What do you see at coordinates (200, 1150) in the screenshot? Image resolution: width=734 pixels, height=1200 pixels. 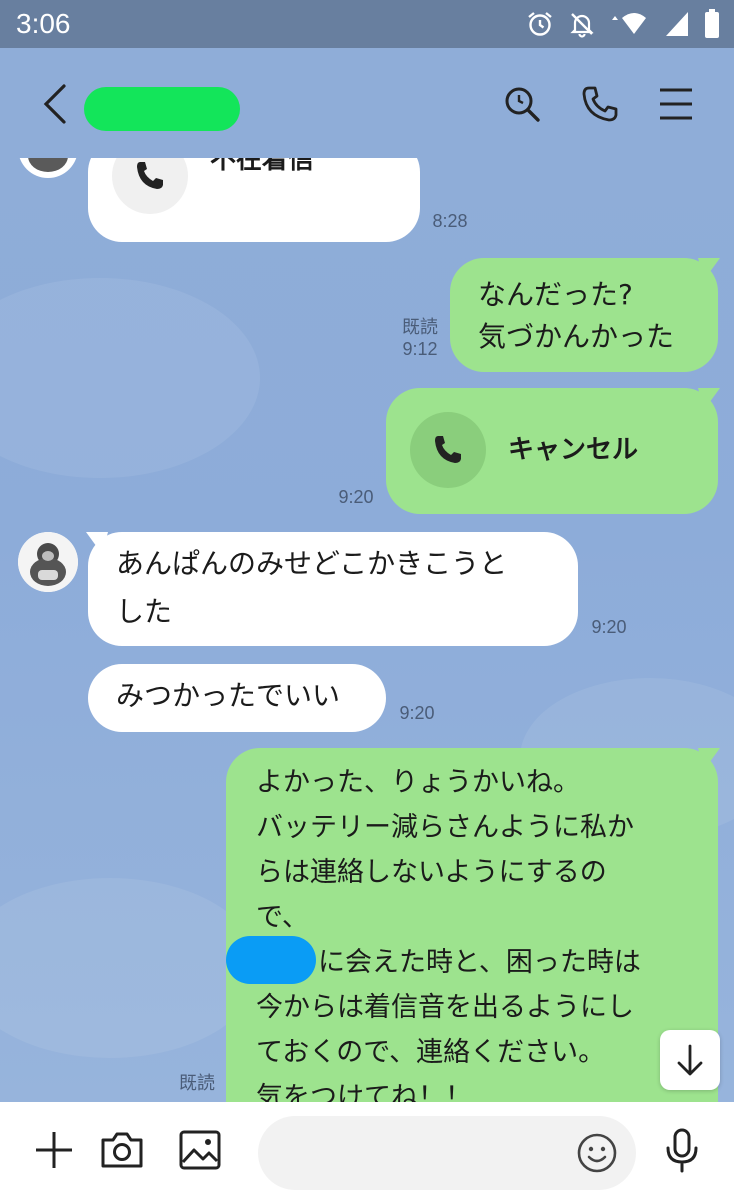 I see `image-icon` at bounding box center [200, 1150].